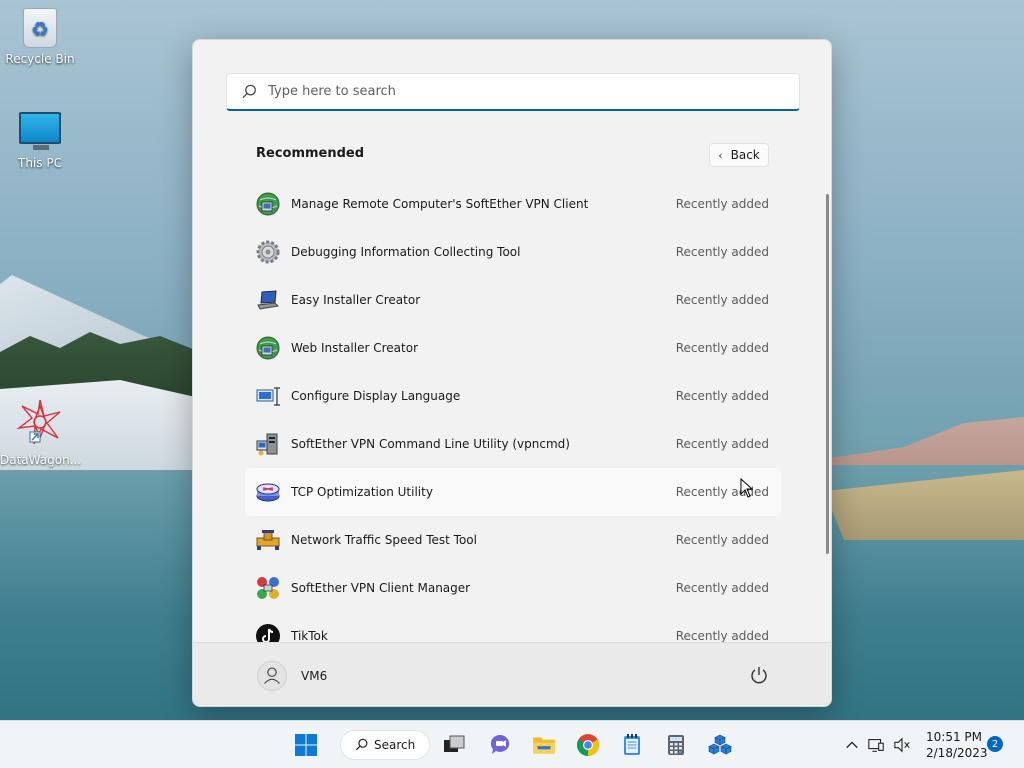 The image size is (1024, 768). I want to click on clock-time: 10:51 PM, so click(954, 737).